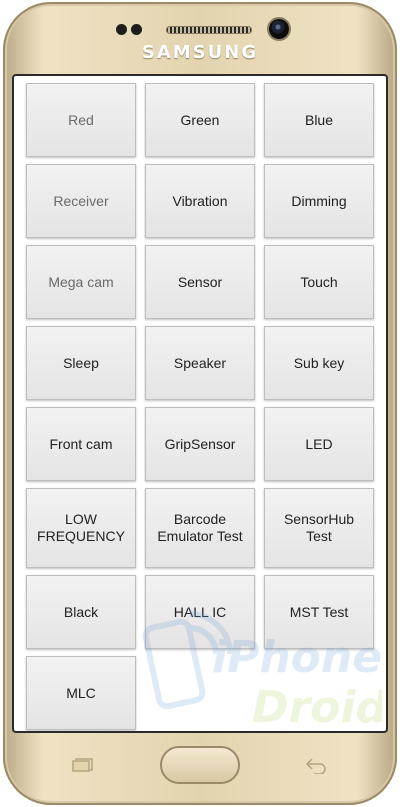 This screenshot has height=807, width=400. Describe the element at coordinates (81, 120) in the screenshot. I see `test-button-red: Red` at that location.